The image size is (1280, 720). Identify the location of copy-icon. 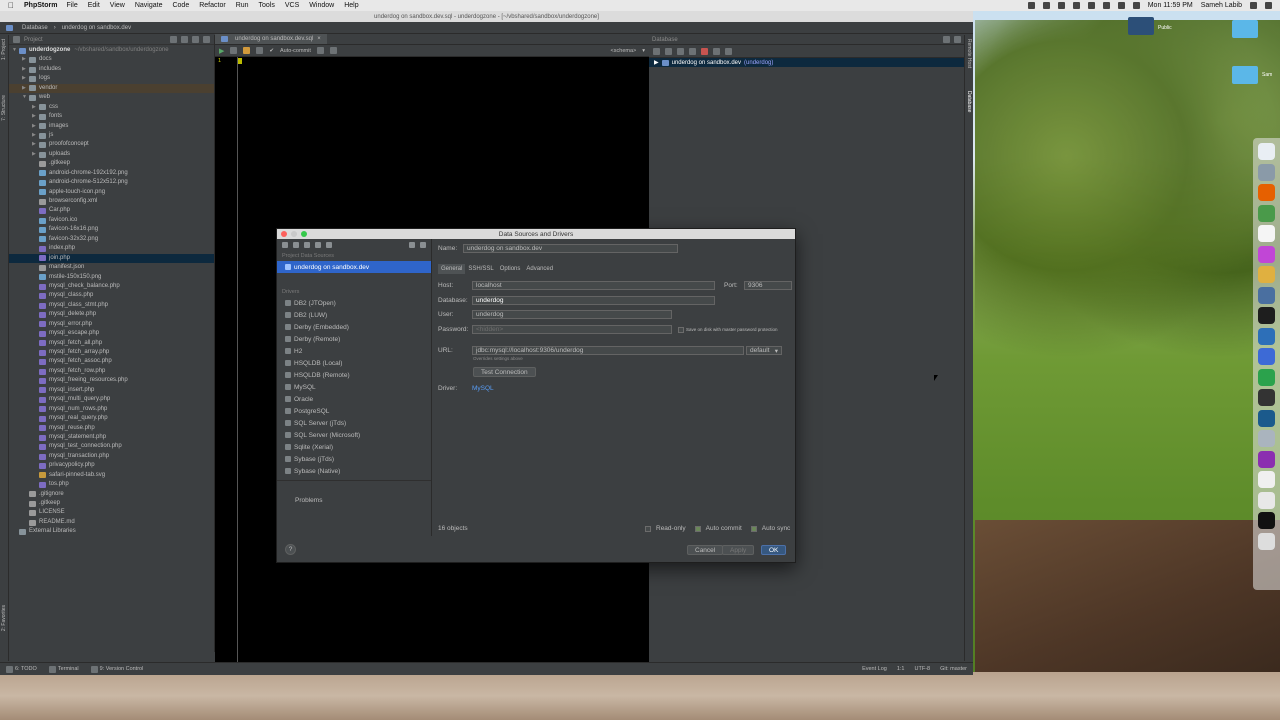
(668, 51).